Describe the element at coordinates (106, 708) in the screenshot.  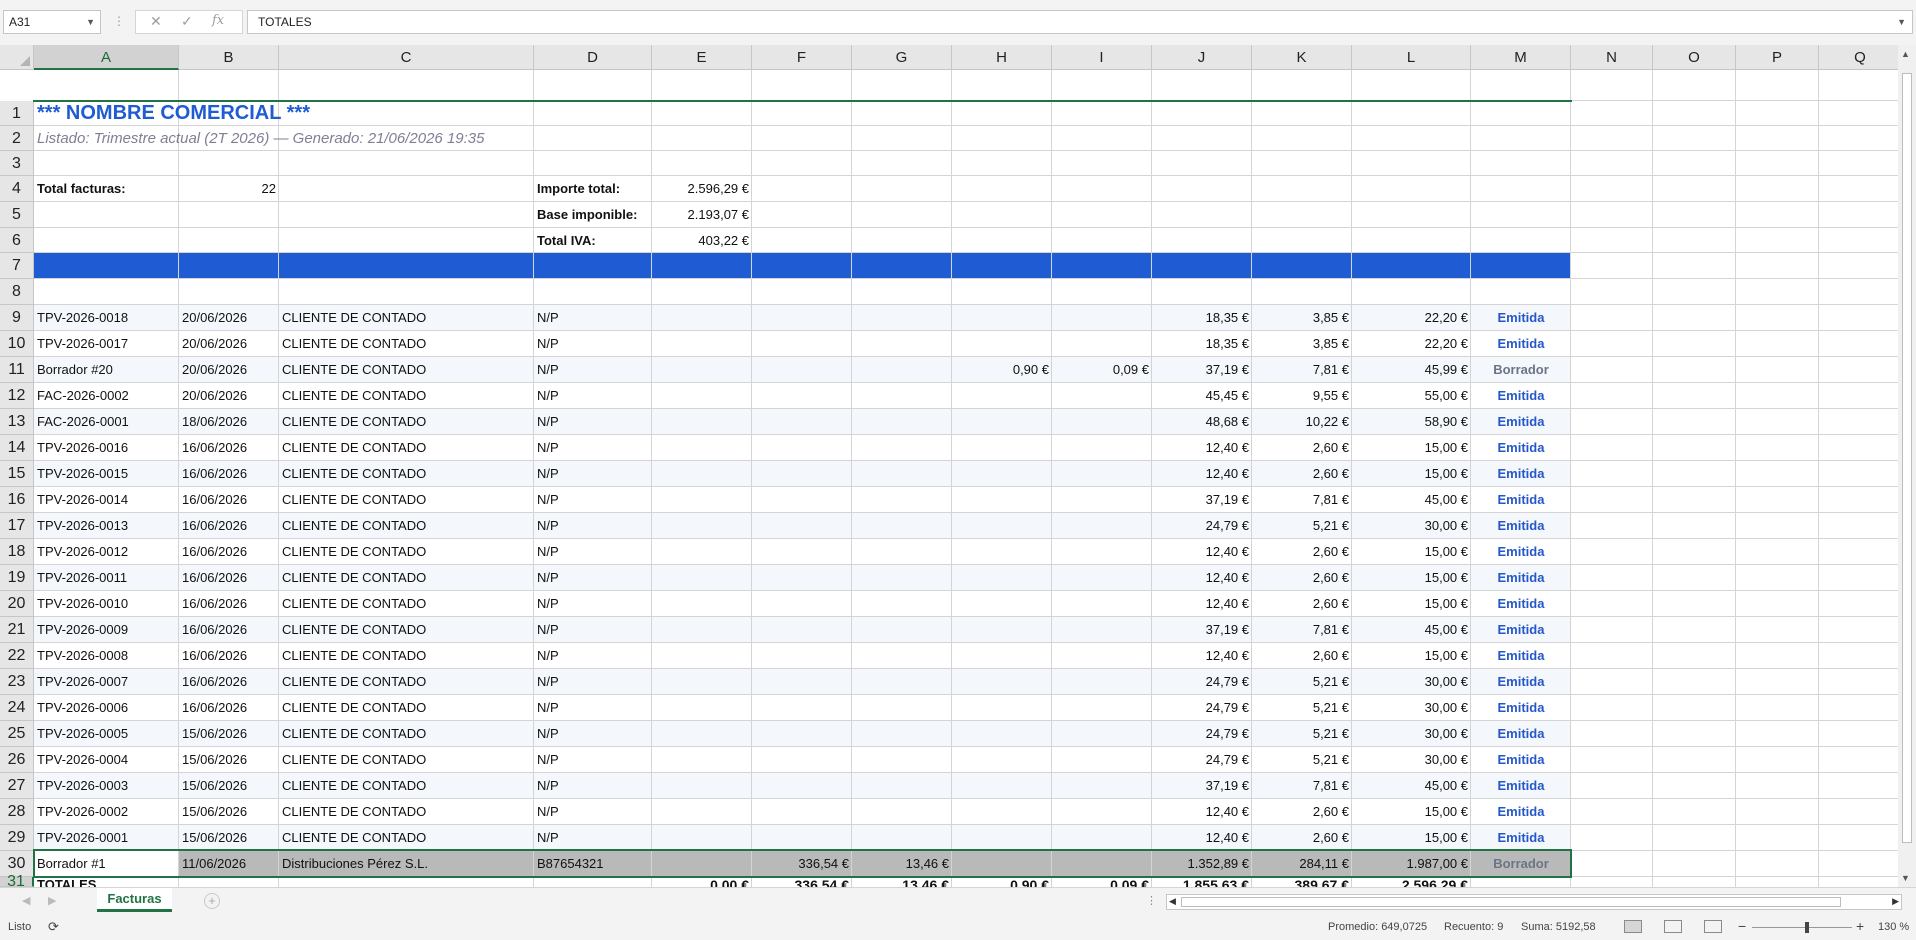
I see `table-cell: TPV-2026-0006` at that location.